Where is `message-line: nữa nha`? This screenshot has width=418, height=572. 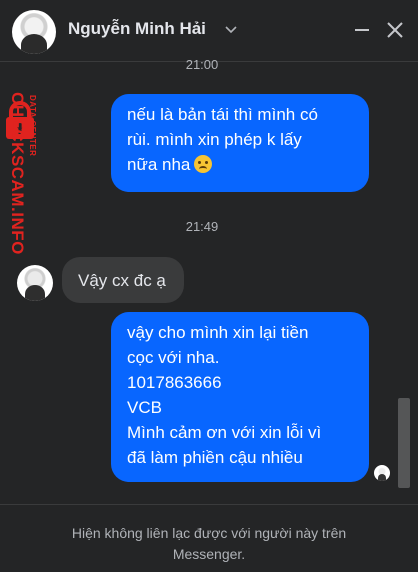
message-line: nữa nha is located at coordinates (159, 164).